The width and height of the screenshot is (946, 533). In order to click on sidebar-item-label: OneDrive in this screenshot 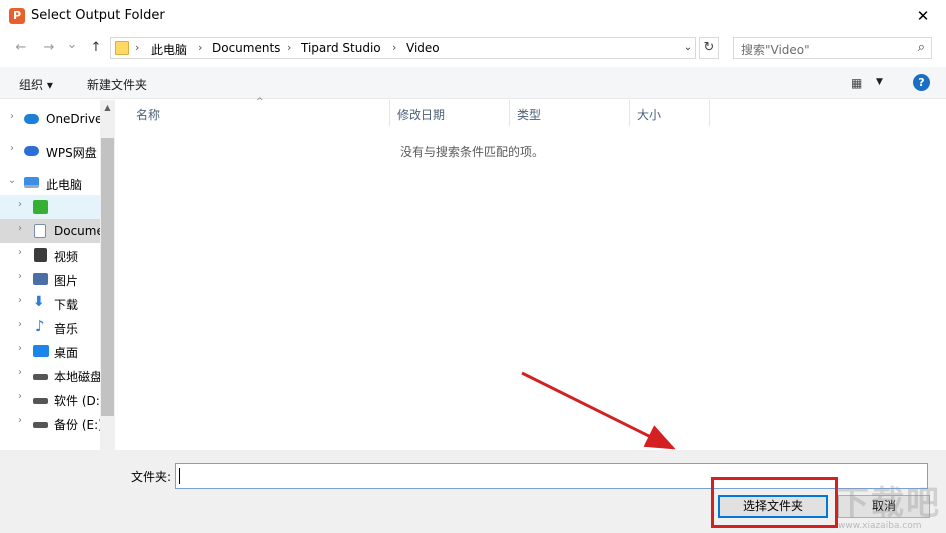, I will do `click(74, 119)`.